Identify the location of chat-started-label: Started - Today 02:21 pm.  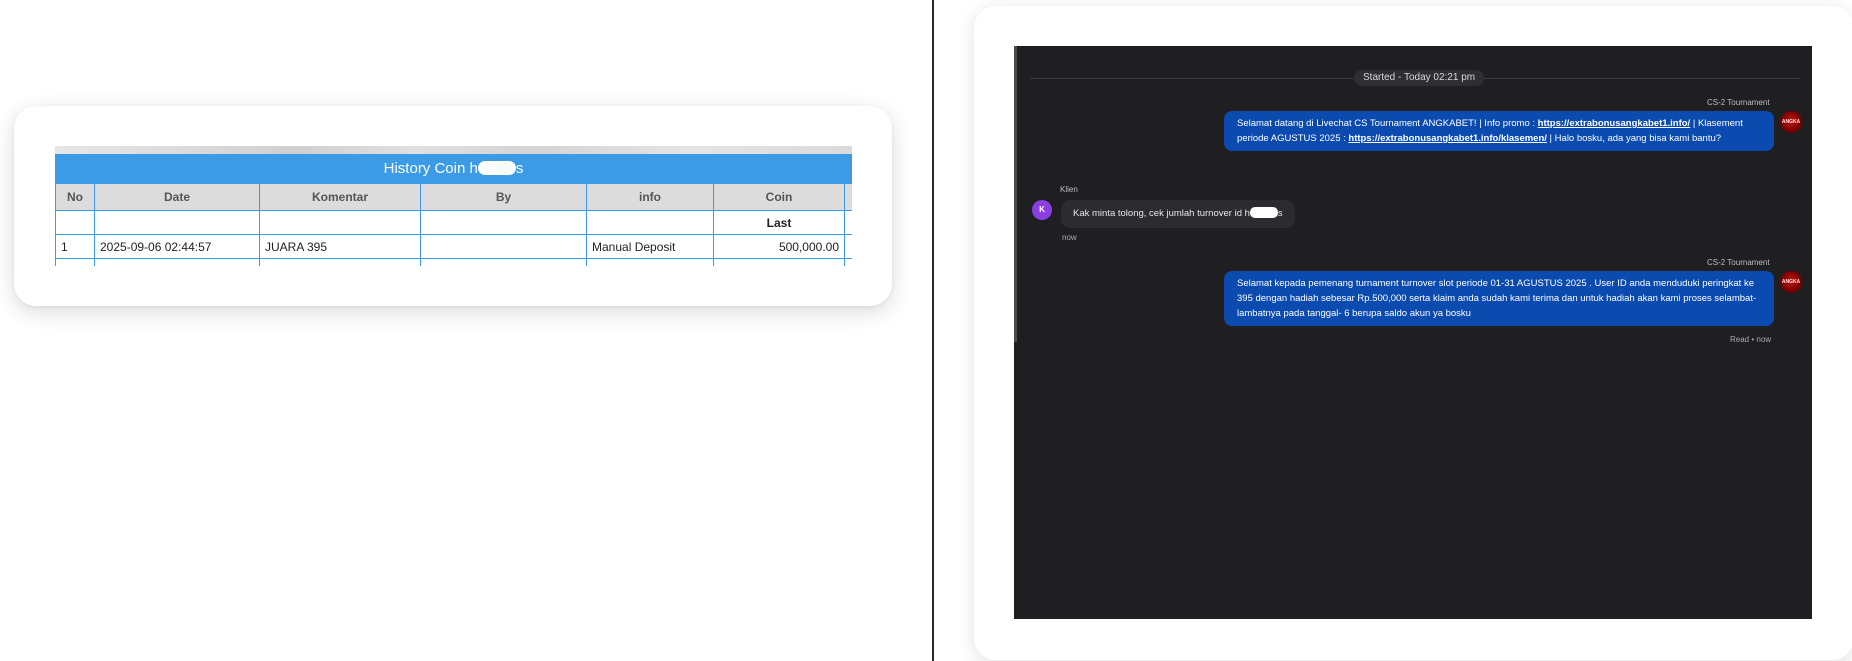
(1419, 78).